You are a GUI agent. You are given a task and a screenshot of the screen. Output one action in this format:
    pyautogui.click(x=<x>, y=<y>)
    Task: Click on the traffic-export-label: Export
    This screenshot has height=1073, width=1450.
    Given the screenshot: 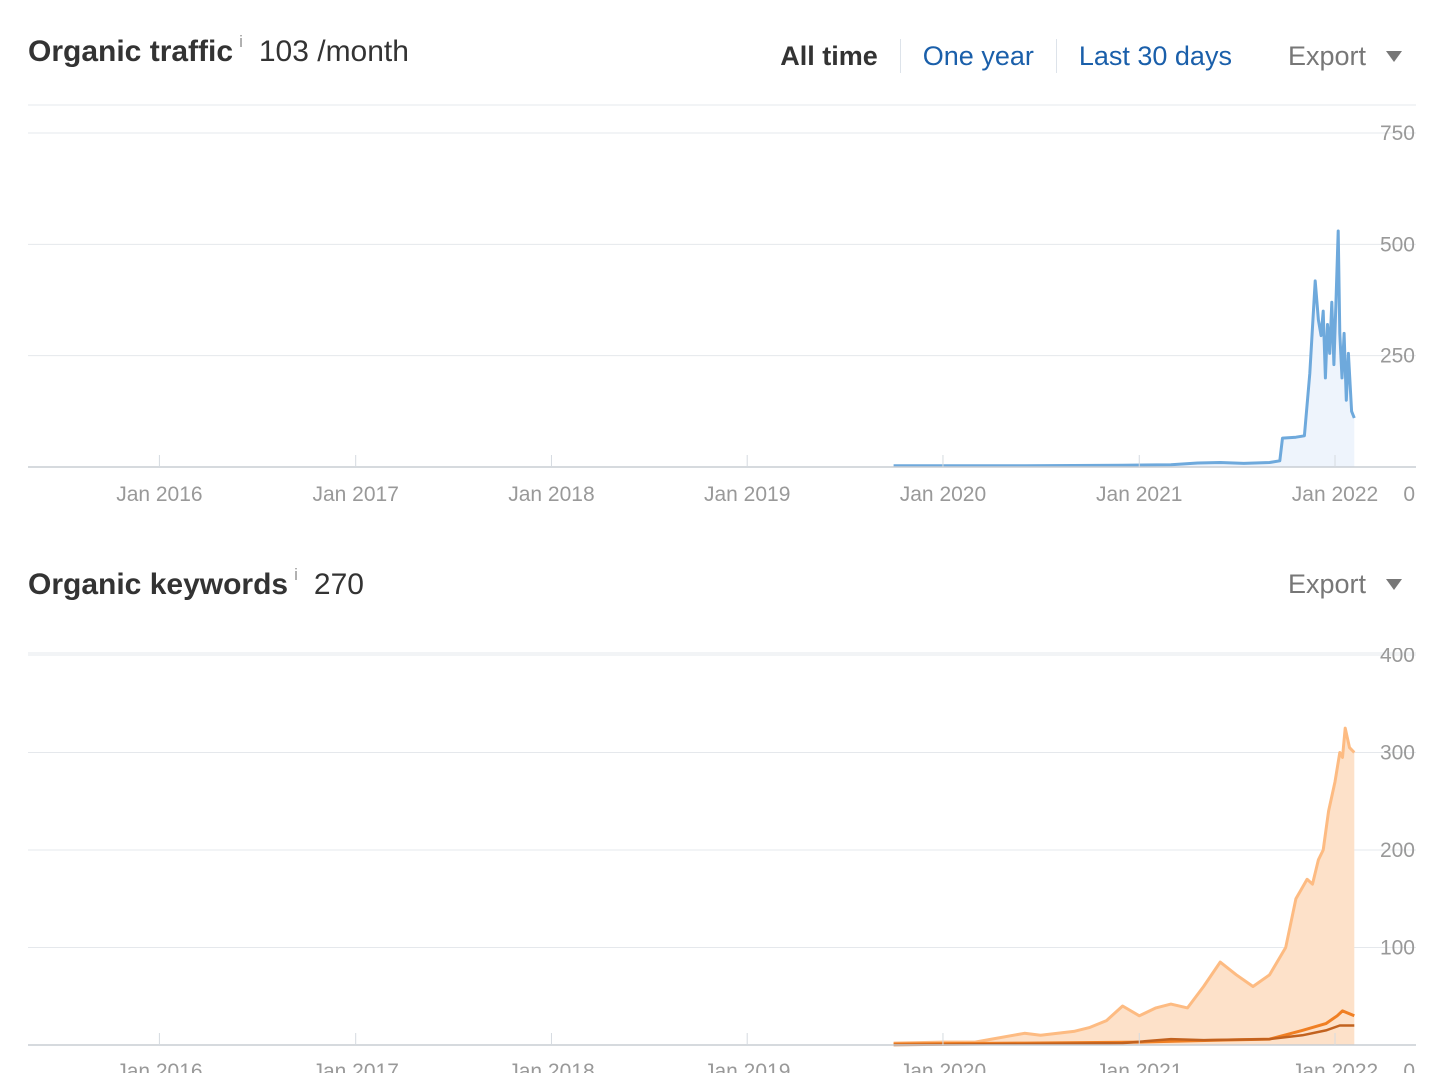 What is the action you would take?
    pyautogui.click(x=1326, y=55)
    